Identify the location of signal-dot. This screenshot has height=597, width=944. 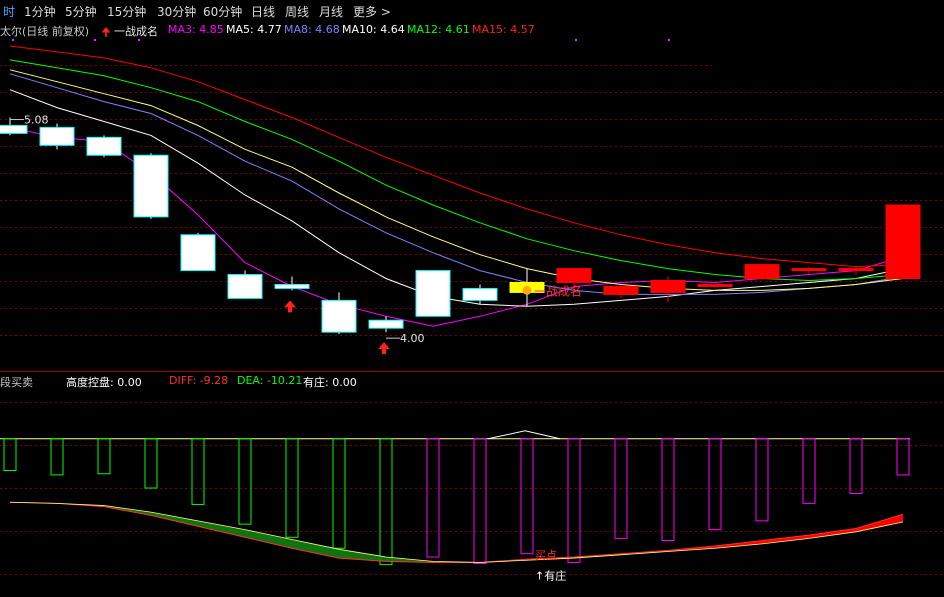
(527, 290).